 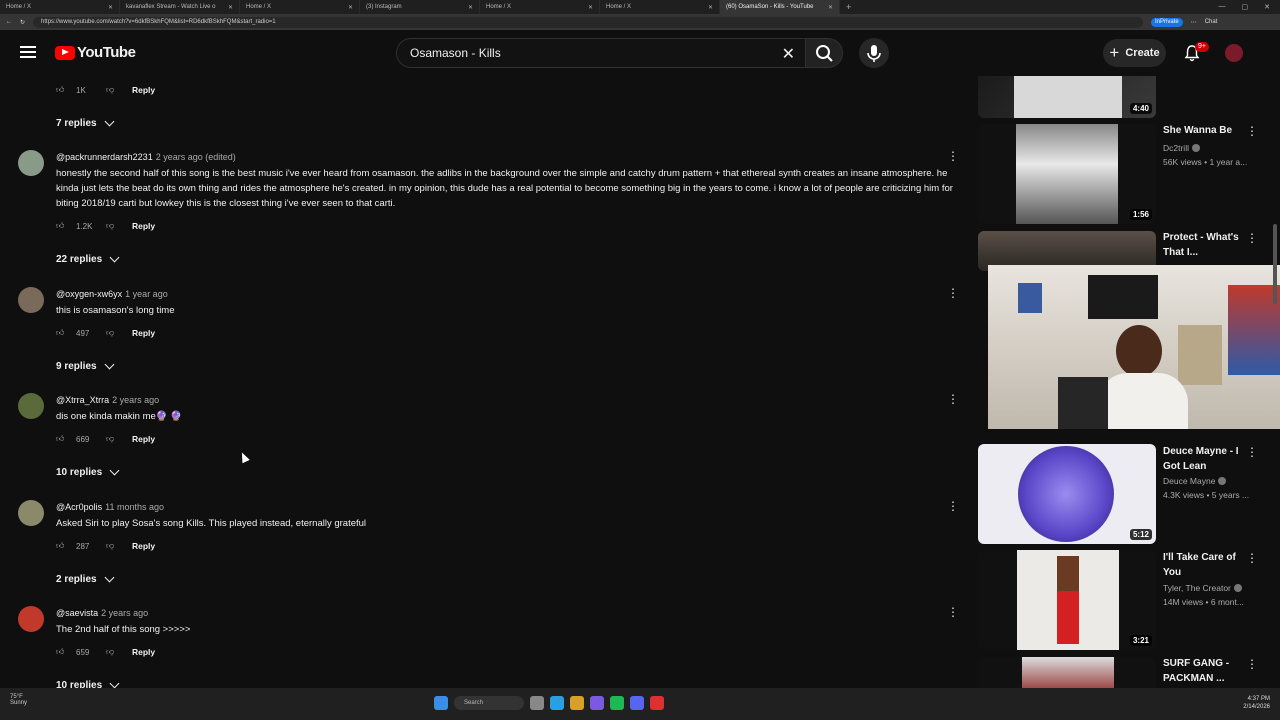 What do you see at coordinates (1234, 53) in the screenshot?
I see `account-avatar` at bounding box center [1234, 53].